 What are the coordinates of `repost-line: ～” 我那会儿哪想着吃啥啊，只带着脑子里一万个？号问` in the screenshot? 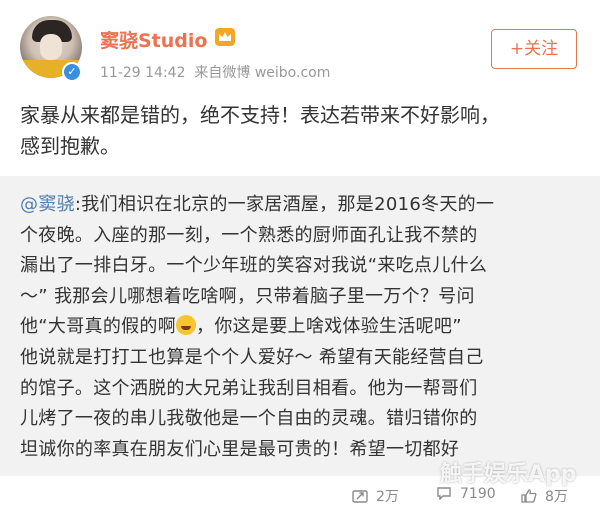 It's located at (247, 296).